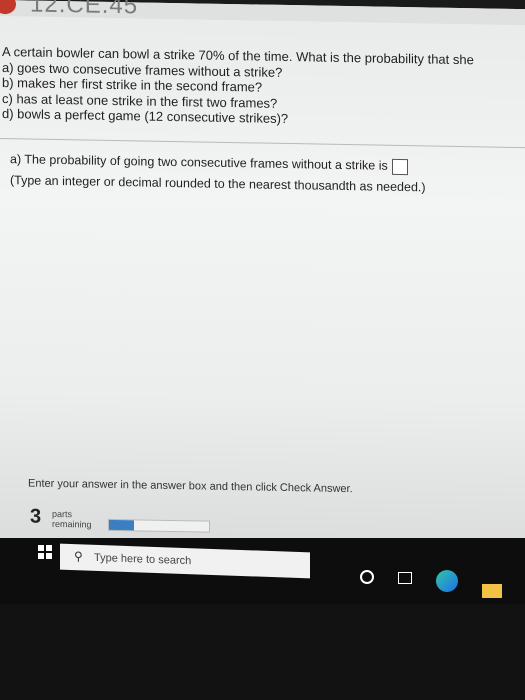 The width and height of the screenshot is (525, 700). Describe the element at coordinates (62, 514) in the screenshot. I see `parts-label-line1: parts` at that location.